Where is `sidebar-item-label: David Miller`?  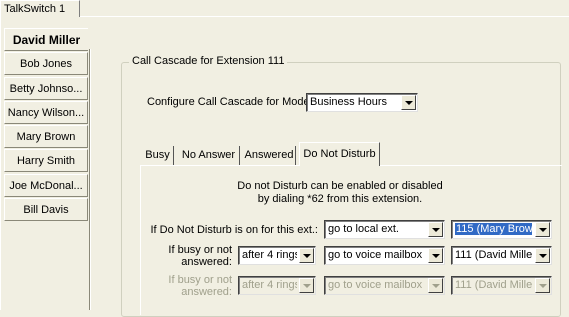
sidebar-item-label: David Miller is located at coordinates (46, 40).